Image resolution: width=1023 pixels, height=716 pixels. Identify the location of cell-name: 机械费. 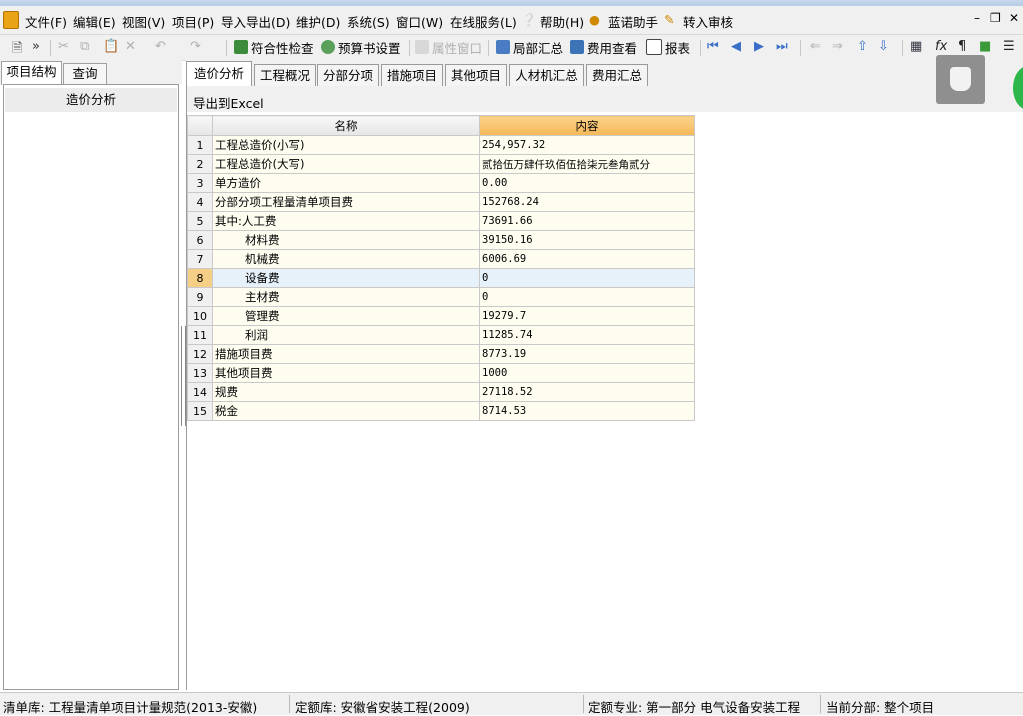
(346, 259).